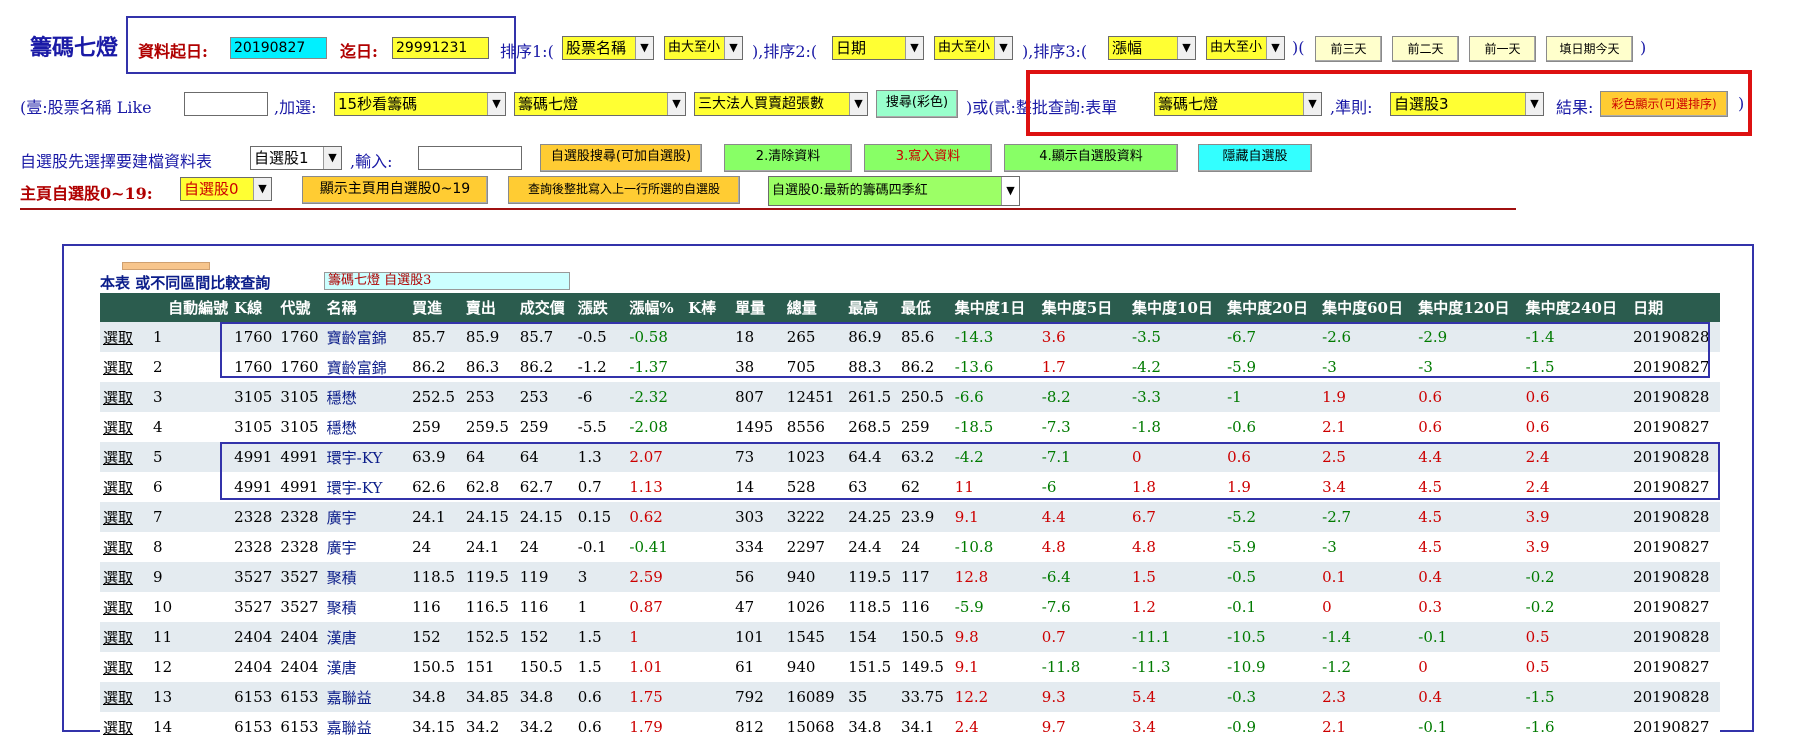  What do you see at coordinates (420, 104) in the screenshot?
I see `add1-select: 15秒看籌碼 ▼` at bounding box center [420, 104].